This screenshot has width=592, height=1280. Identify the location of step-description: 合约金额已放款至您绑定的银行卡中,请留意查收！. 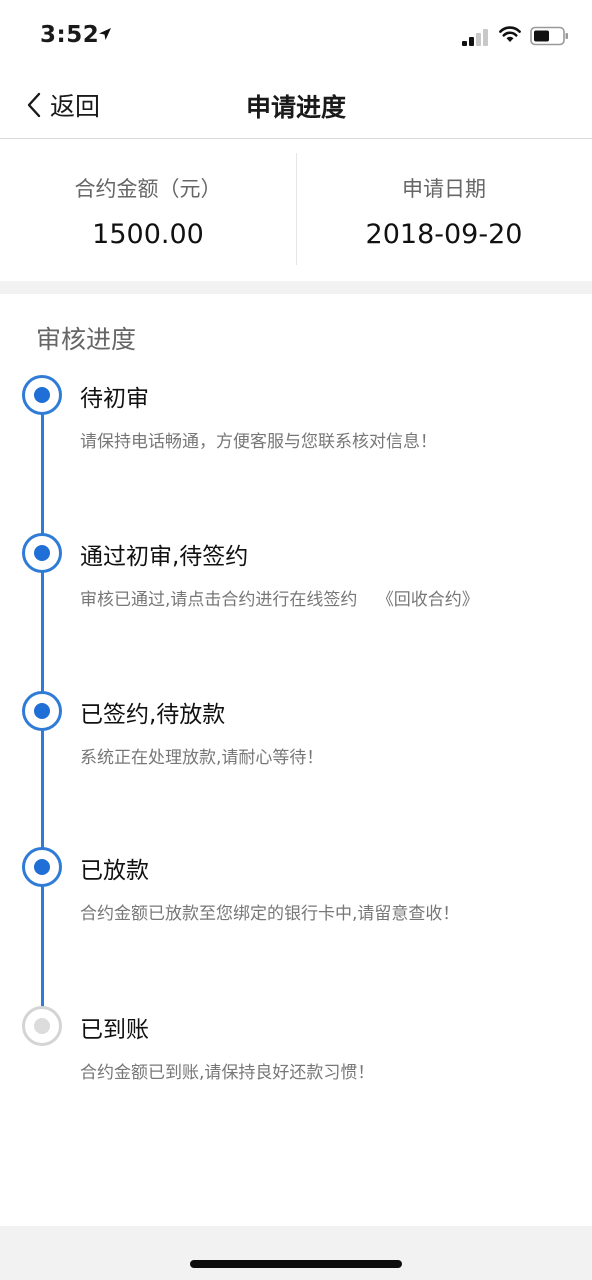
(270, 914).